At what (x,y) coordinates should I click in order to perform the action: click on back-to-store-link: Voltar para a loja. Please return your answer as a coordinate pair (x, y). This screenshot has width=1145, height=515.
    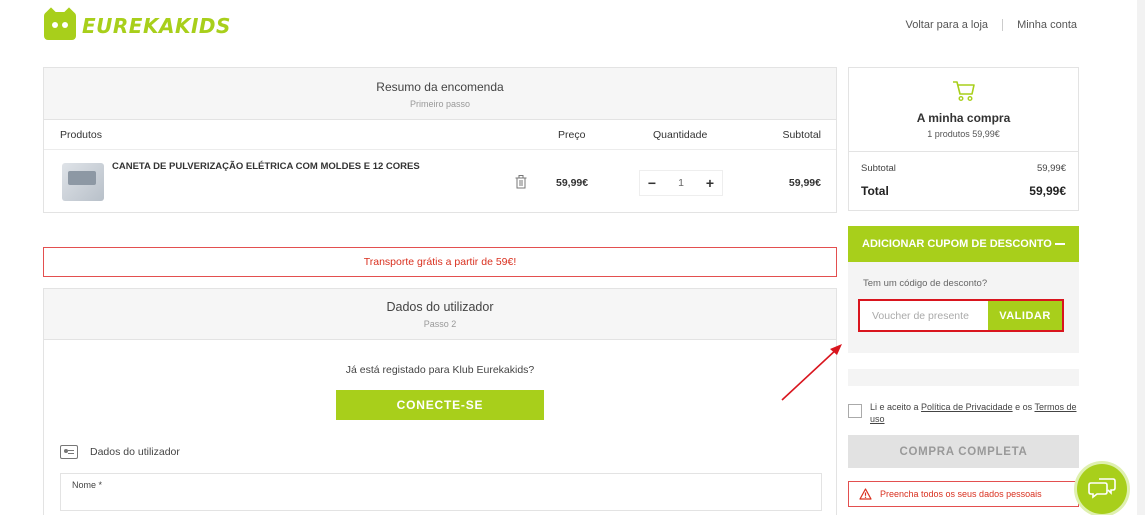
    Looking at the image, I should click on (947, 25).